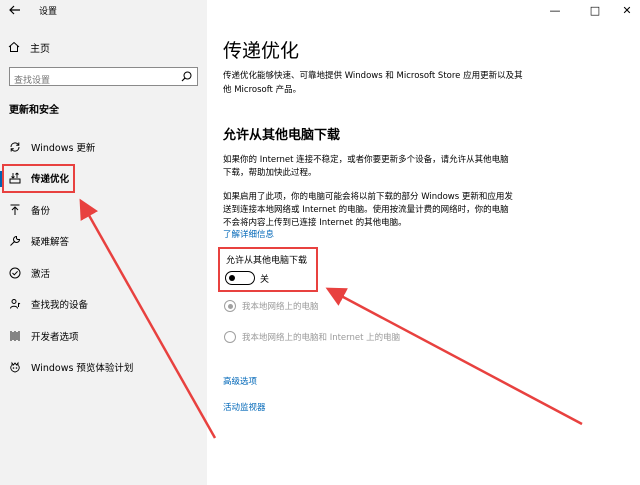 The width and height of the screenshot is (640, 485). I want to click on back-arrow-icon, so click(14, 10).